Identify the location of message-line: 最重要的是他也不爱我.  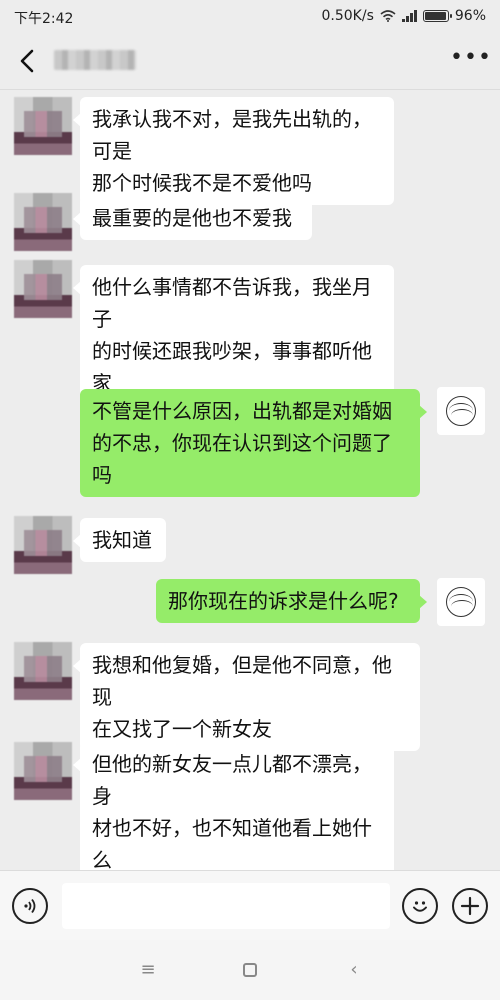
(192, 218).